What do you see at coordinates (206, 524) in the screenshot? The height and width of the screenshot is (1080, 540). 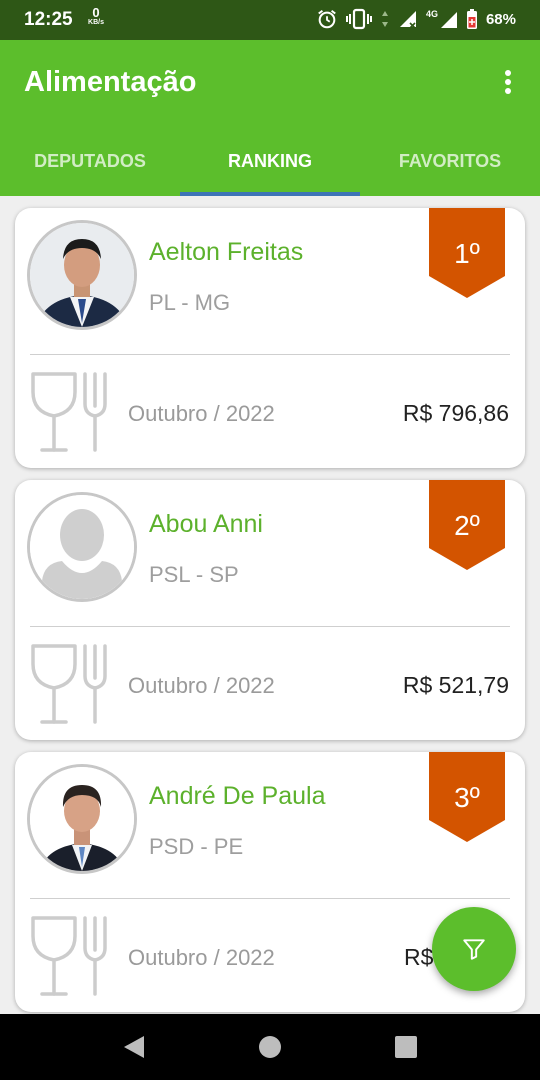 I see `deputy-name: Abou Anni` at bounding box center [206, 524].